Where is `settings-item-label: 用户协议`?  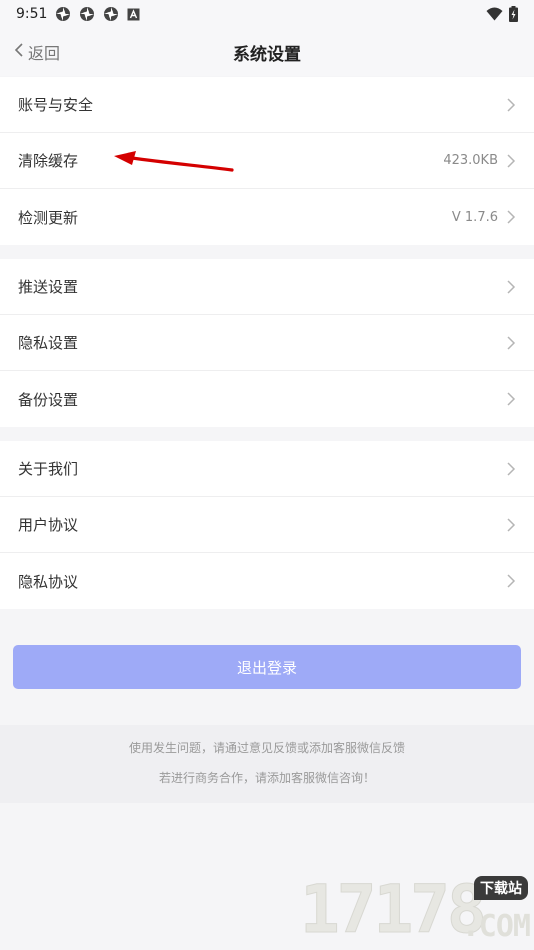 settings-item-label: 用户协议 is located at coordinates (48, 525).